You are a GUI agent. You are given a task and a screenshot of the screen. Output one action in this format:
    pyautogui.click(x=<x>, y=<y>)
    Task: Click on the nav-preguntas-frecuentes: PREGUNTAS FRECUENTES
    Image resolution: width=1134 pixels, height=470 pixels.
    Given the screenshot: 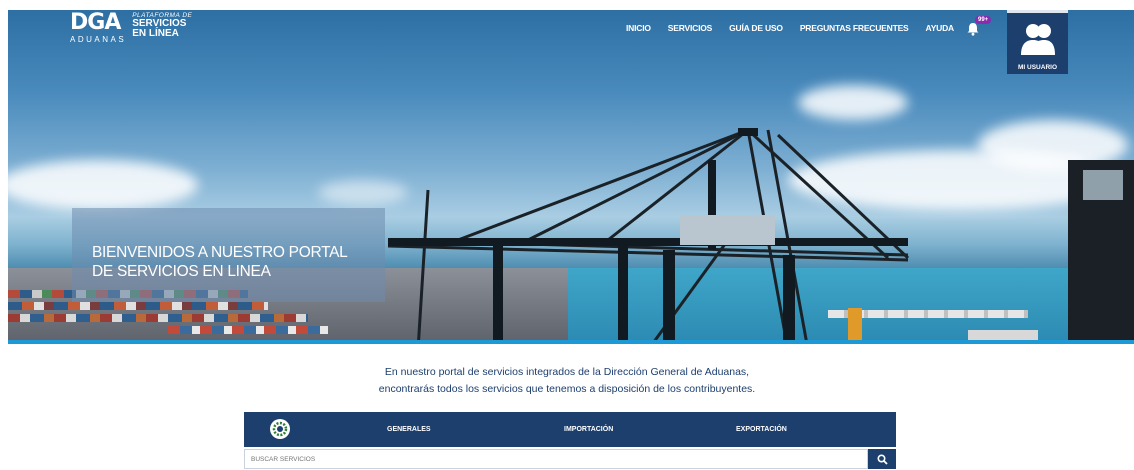 What is the action you would take?
    pyautogui.click(x=854, y=28)
    